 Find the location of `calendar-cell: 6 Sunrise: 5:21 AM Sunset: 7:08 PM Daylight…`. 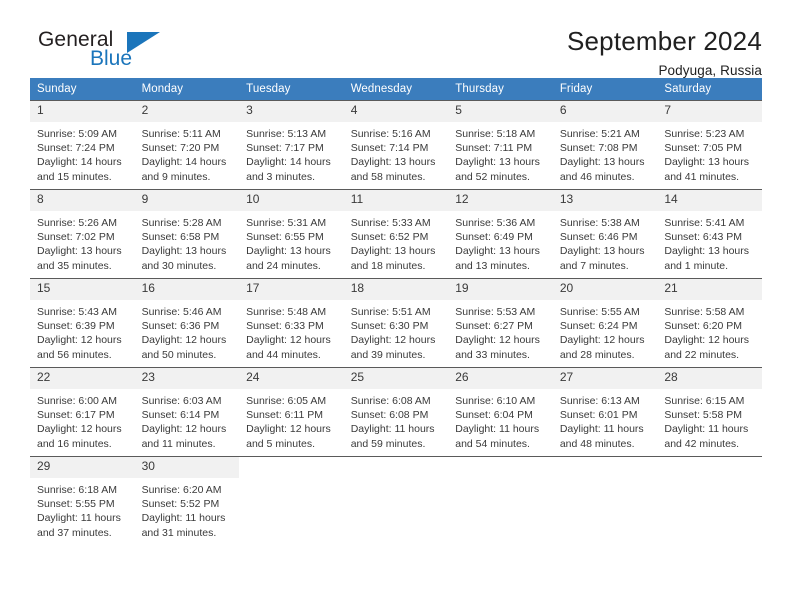

calendar-cell: 6 Sunrise: 5:21 AM Sunset: 7:08 PM Daylight… is located at coordinates (605, 145).